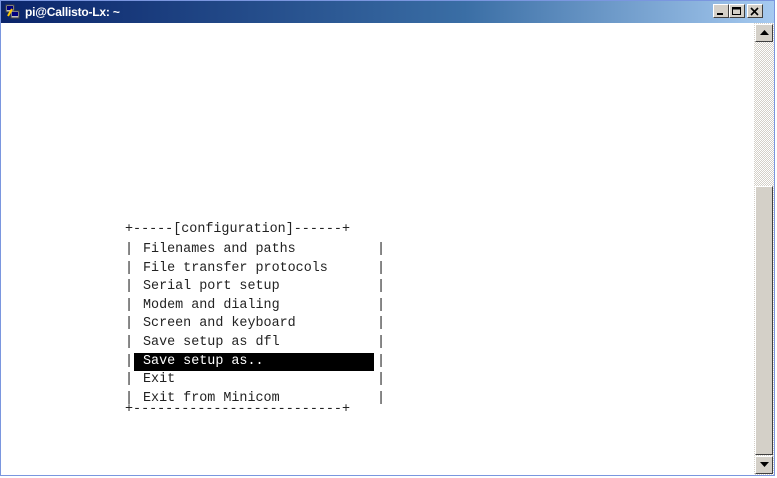 Image resolution: width=777 pixels, height=478 pixels. Describe the element at coordinates (721, 11) in the screenshot. I see `minimize-button` at that location.